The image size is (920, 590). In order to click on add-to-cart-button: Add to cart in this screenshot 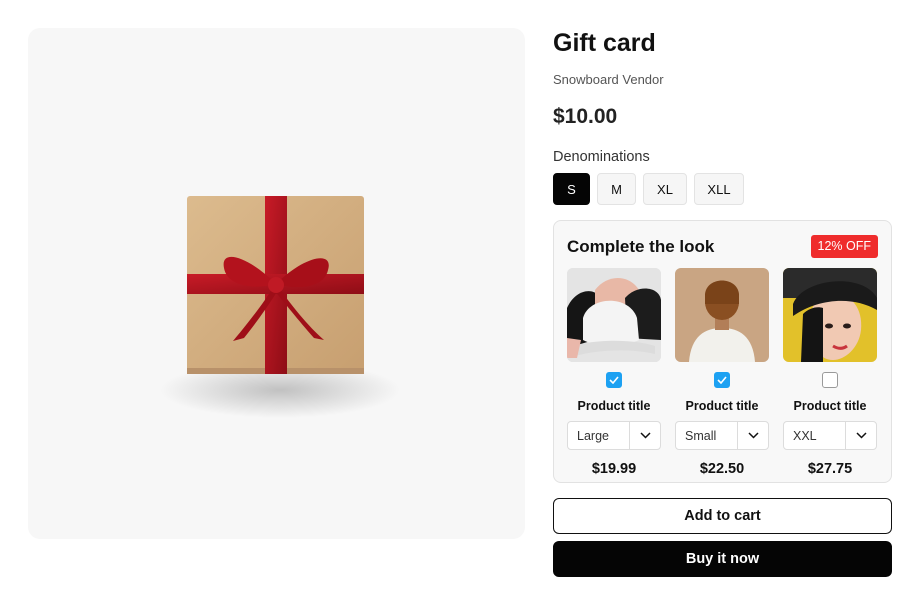, I will do `click(722, 516)`.